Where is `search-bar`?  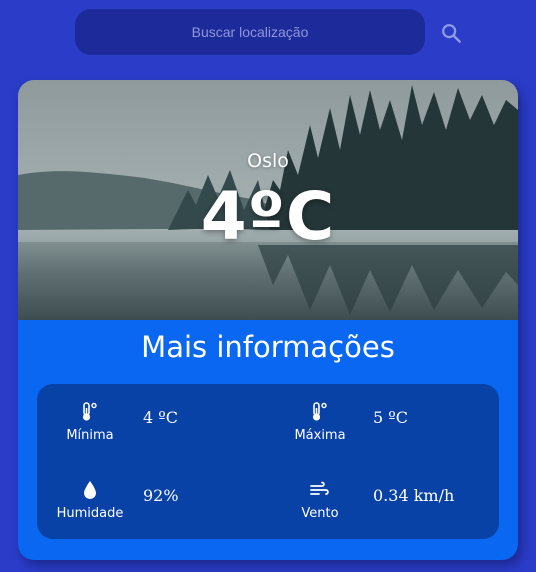 search-bar is located at coordinates (250, 32).